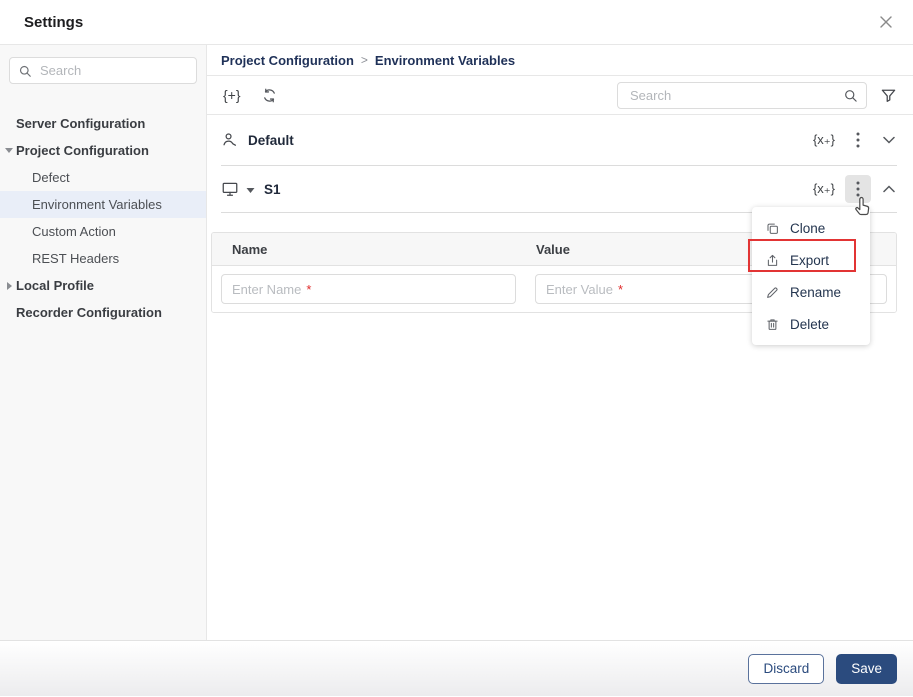  I want to click on name-field: Enter Name *, so click(368, 289).